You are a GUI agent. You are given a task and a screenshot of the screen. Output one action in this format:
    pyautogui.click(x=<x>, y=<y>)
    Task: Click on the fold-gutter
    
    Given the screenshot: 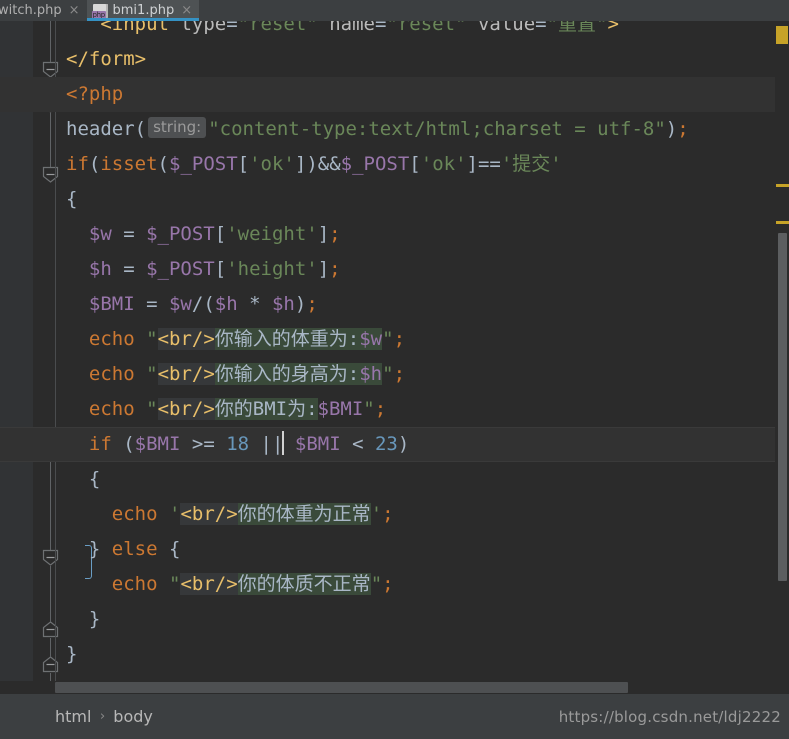 What is the action you would take?
    pyautogui.click(x=62, y=357)
    